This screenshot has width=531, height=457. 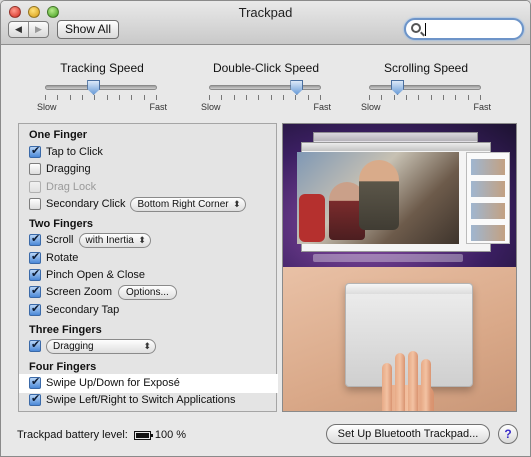 I want to click on secondary-click-popup: Bottom Right Corner, so click(x=188, y=204).